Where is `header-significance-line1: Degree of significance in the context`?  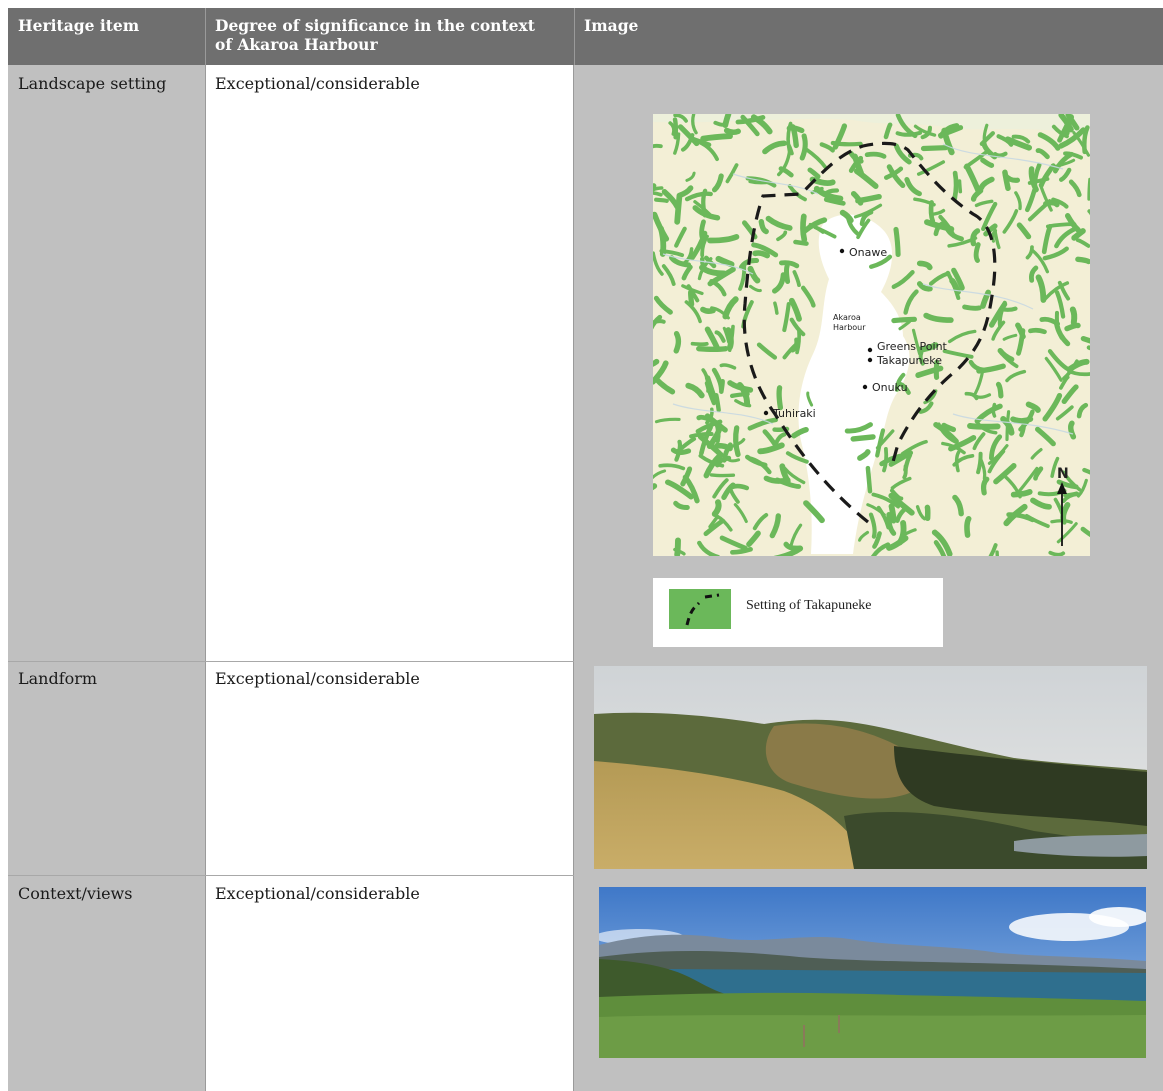 header-significance-line1: Degree of significance in the context is located at coordinates (375, 25).